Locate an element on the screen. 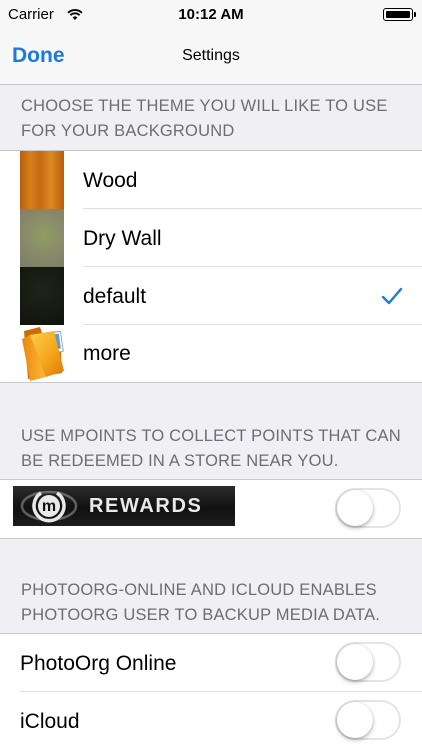  mrewards-banner: m REWARDS is located at coordinates (124, 506).